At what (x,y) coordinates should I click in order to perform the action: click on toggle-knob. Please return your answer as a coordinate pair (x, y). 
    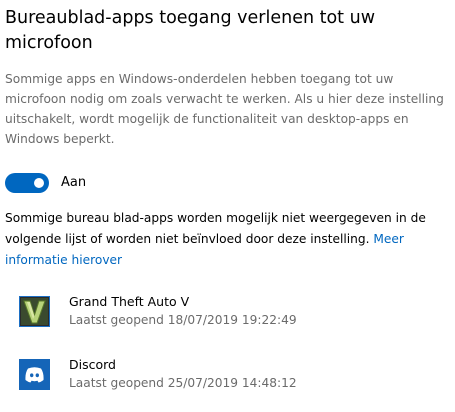
    Looking at the image, I should click on (39, 183).